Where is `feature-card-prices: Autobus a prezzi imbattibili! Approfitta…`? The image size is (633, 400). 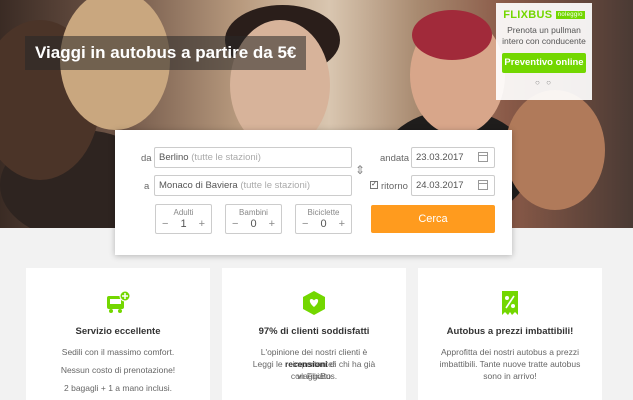
feature-card-prices: Autobus a prezzi imbattibili! Approfitta… is located at coordinates (510, 334).